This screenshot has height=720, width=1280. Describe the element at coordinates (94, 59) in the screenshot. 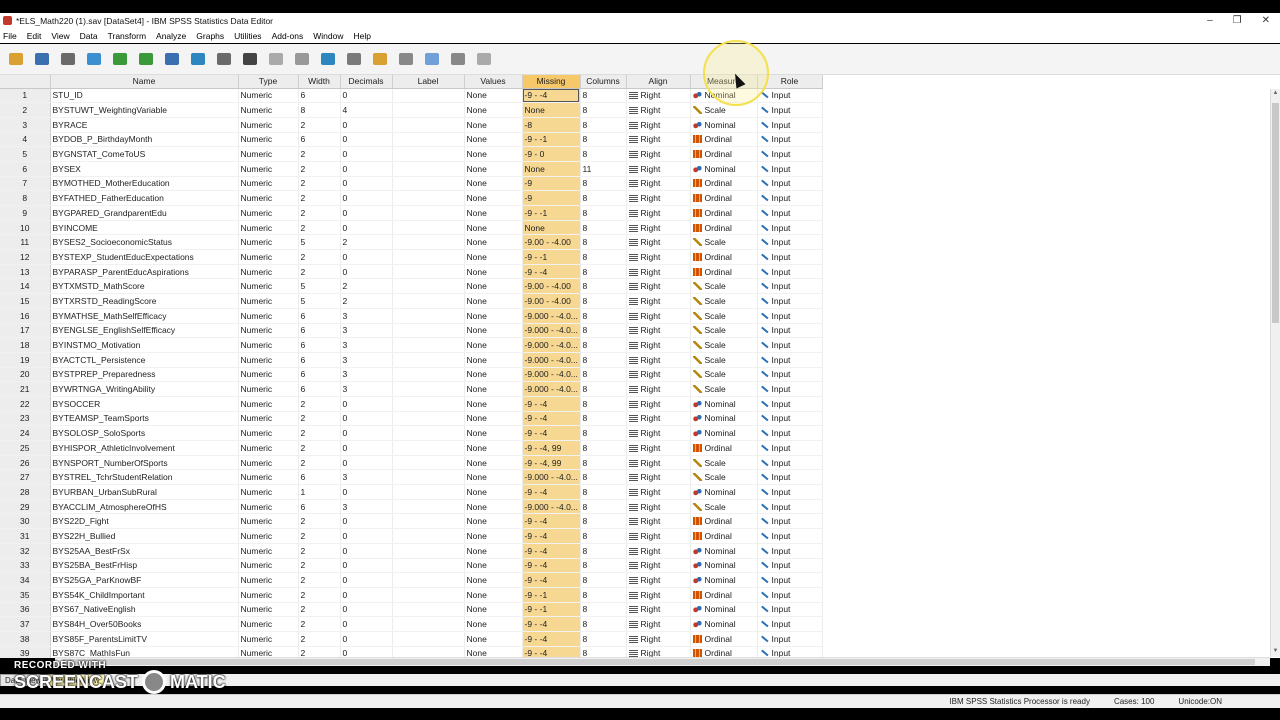

I see `dialog-recall-icon` at that location.